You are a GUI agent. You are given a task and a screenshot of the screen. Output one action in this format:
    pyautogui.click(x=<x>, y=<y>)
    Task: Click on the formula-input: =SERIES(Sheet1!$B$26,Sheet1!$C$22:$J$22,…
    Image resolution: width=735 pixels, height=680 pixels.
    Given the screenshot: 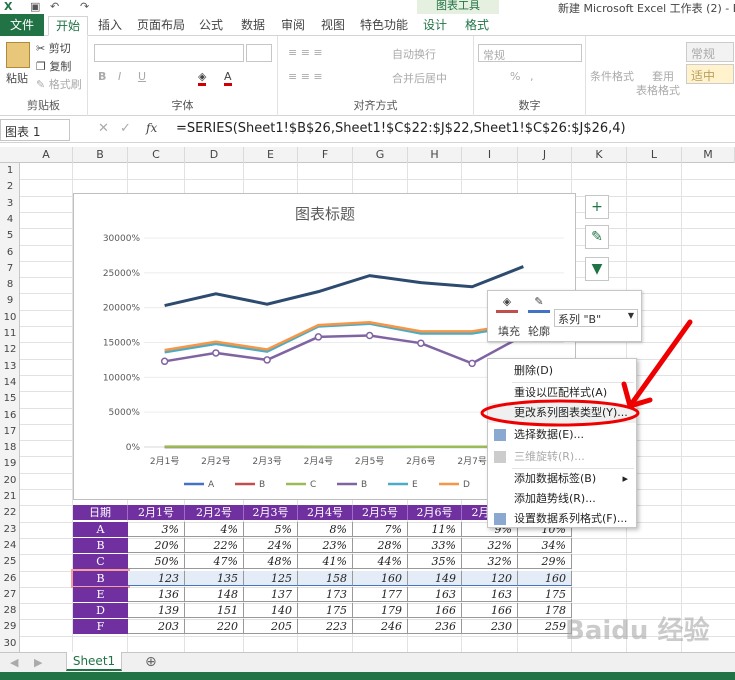 What is the action you would take?
    pyautogui.click(x=401, y=128)
    